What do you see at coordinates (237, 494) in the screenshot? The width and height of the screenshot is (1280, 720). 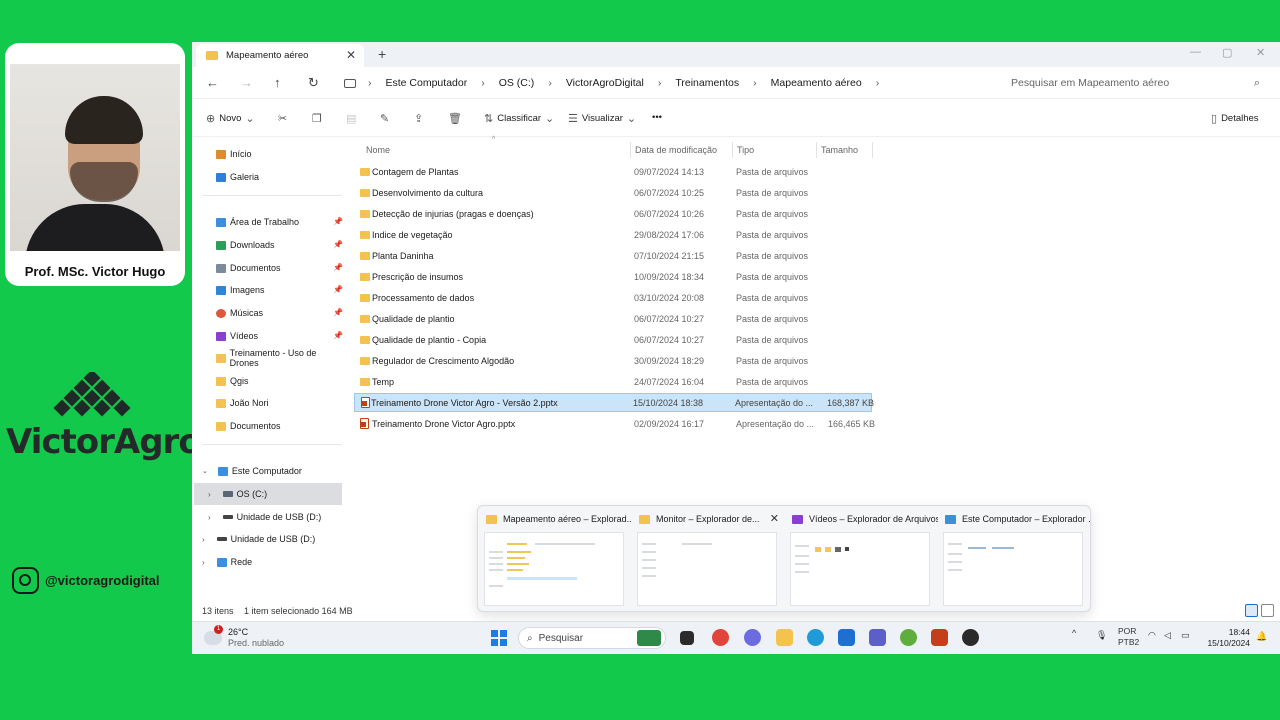 I see `sidebar-item-os-c: › OS (C:)` at bounding box center [237, 494].